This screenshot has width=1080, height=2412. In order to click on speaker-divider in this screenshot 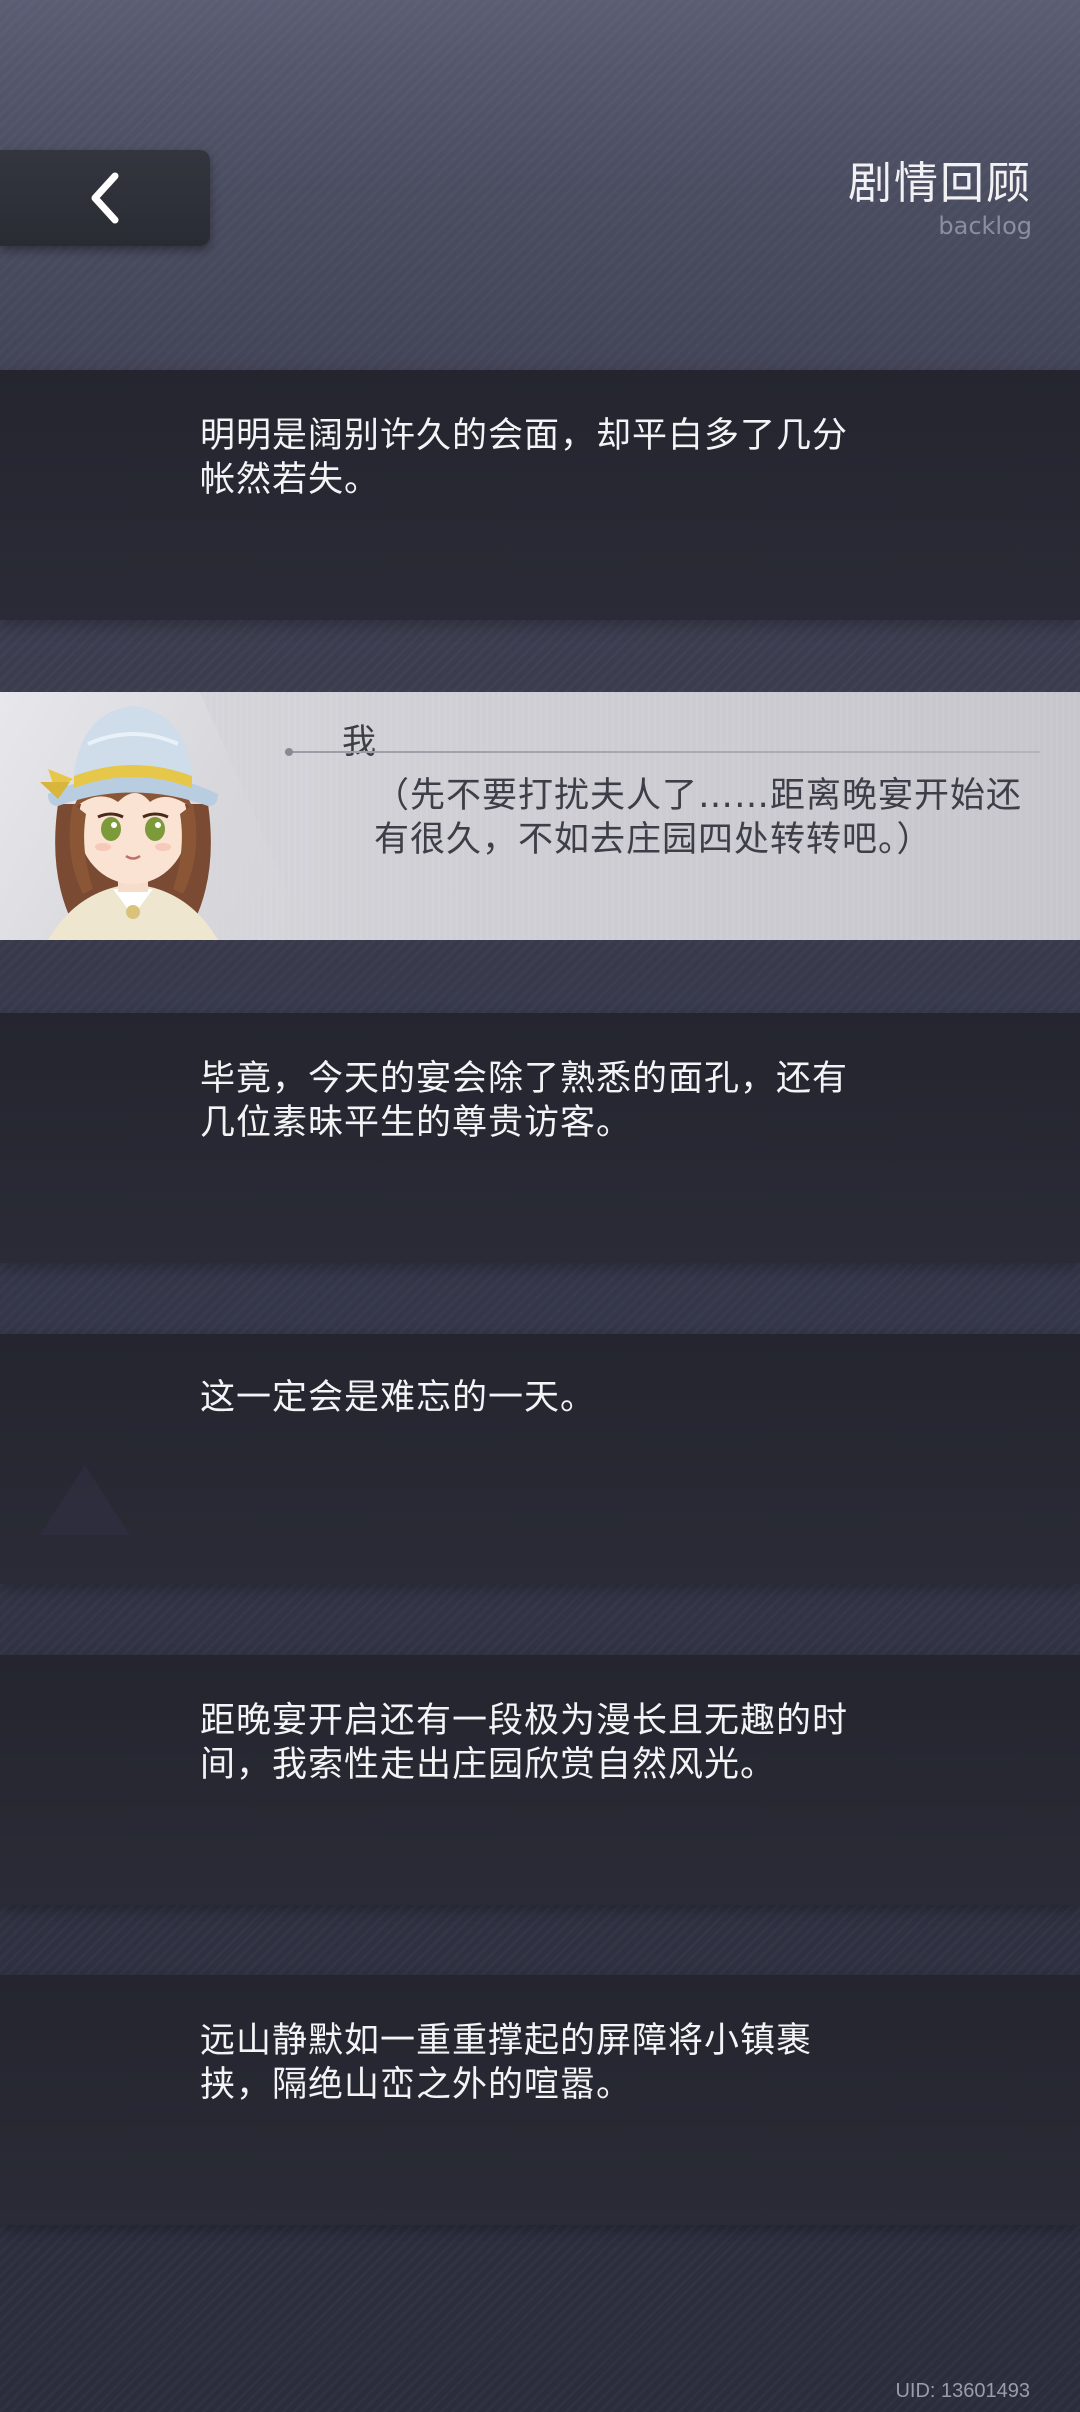, I will do `click(662, 752)`.